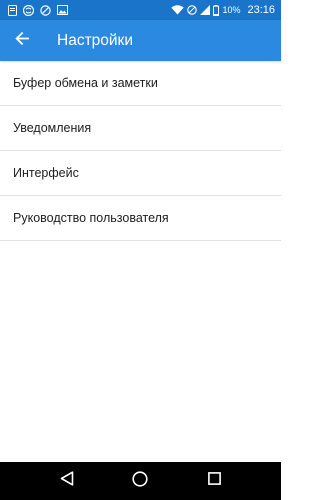 The height and width of the screenshot is (500, 320). I want to click on status-left-icons, so click(89, 10).